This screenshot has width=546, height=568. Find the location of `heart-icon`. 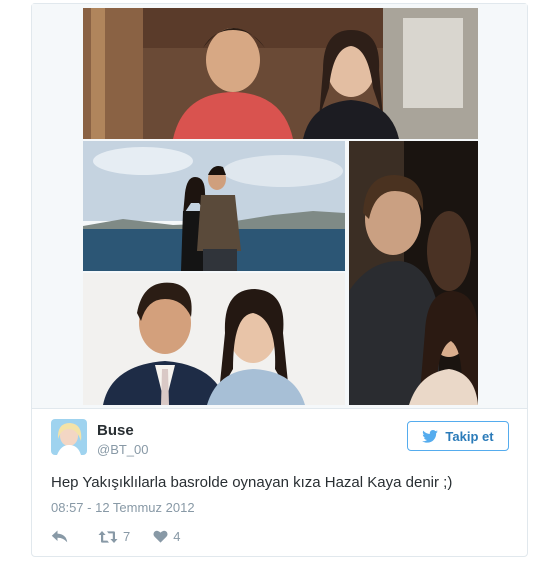

heart-icon is located at coordinates (160, 536).